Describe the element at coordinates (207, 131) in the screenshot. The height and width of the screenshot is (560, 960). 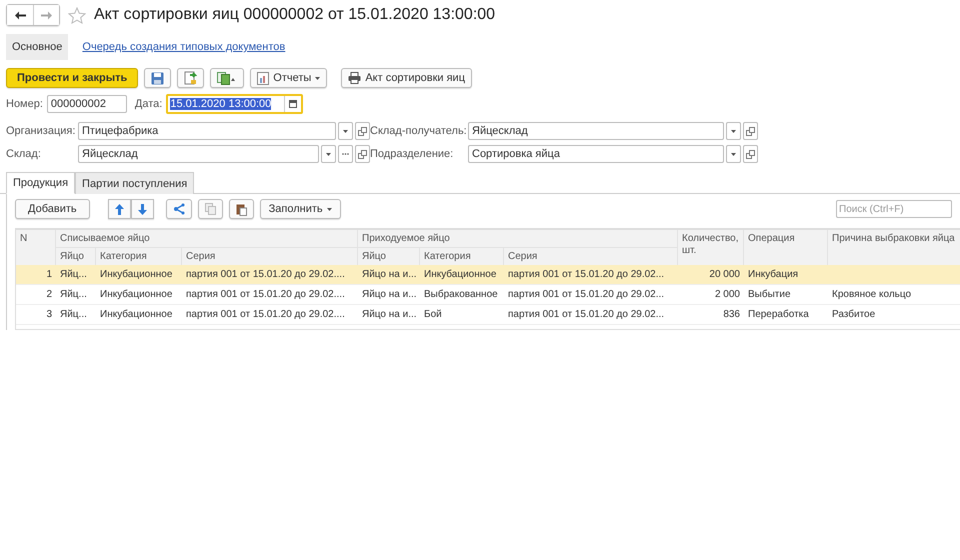
I see `select-field: Птицефабрика` at that location.